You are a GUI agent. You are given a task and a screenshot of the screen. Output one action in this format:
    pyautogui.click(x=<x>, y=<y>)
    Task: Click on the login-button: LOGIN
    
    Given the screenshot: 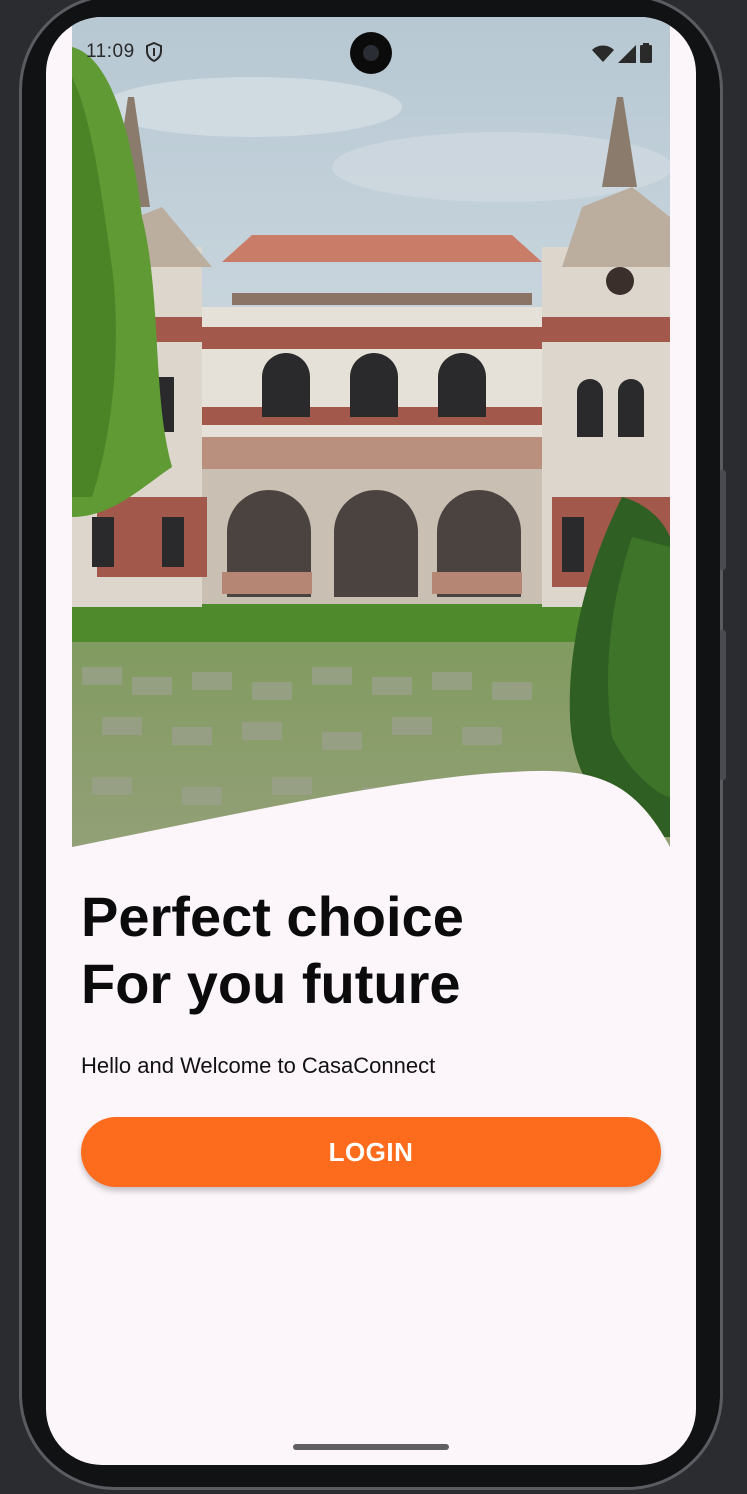 What is the action you would take?
    pyautogui.click(x=371, y=1152)
    